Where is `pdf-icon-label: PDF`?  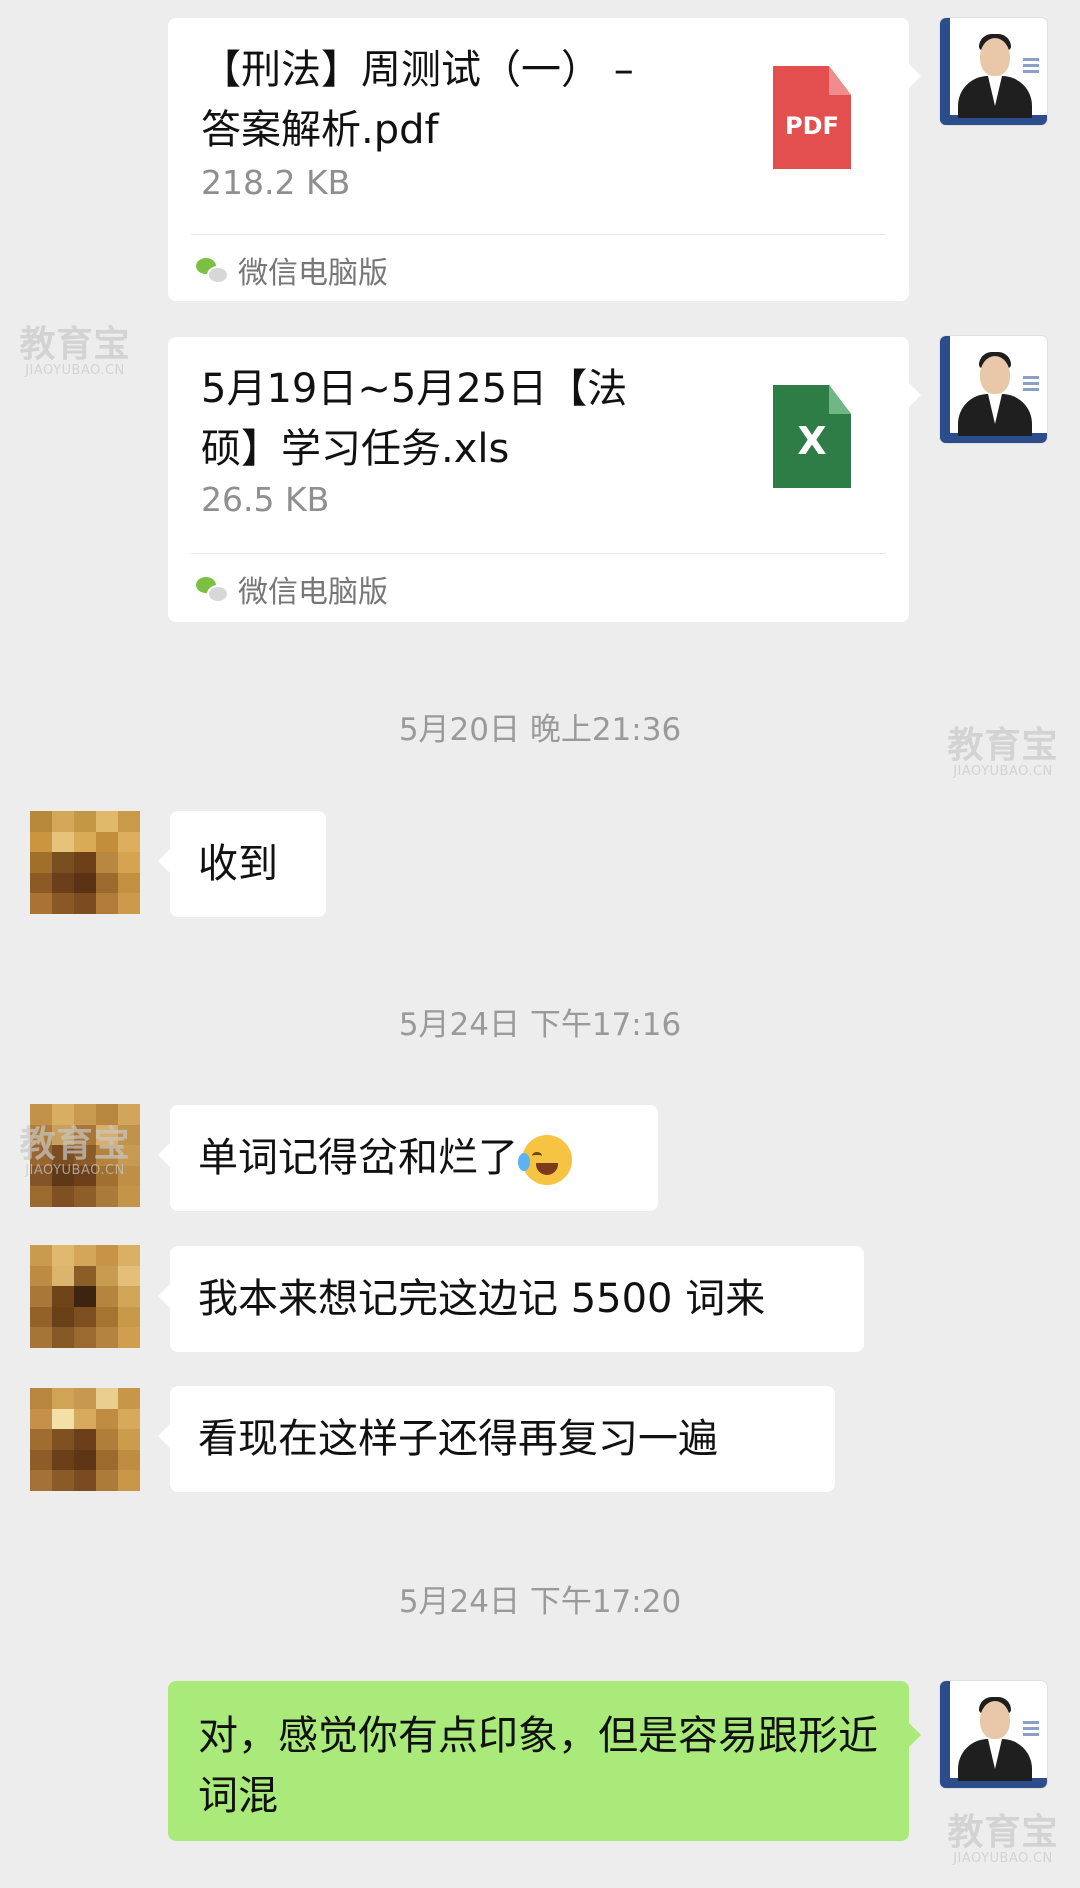 pdf-icon-label: PDF is located at coordinates (812, 126).